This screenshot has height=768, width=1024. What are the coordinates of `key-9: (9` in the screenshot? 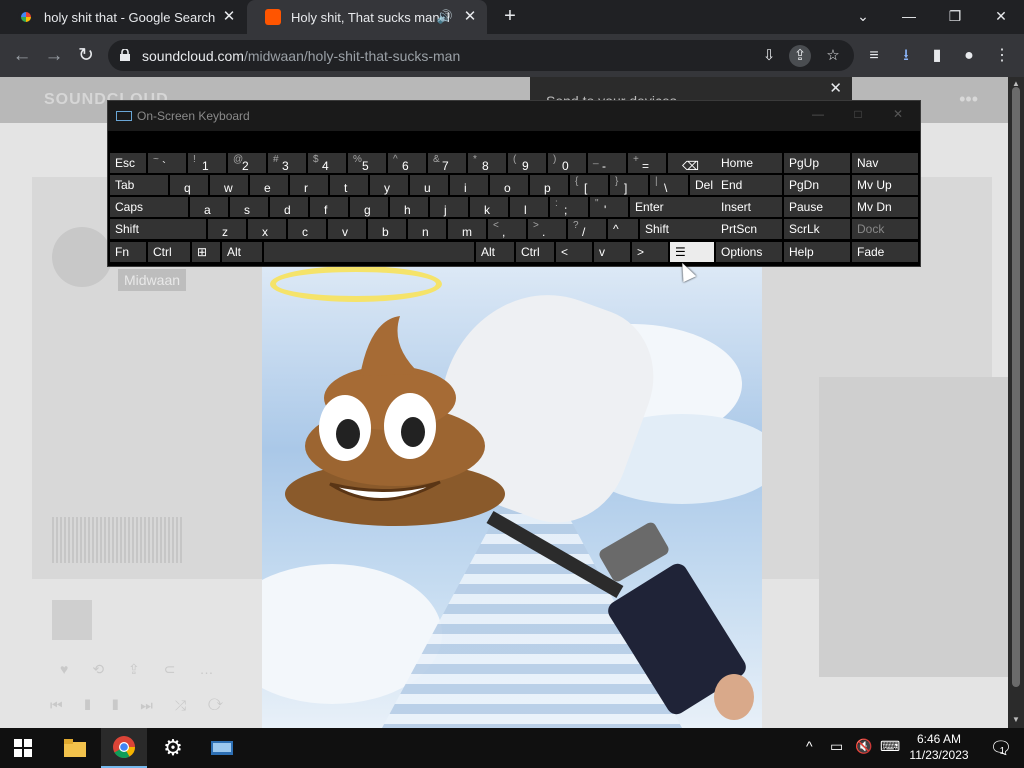 It's located at (527, 163).